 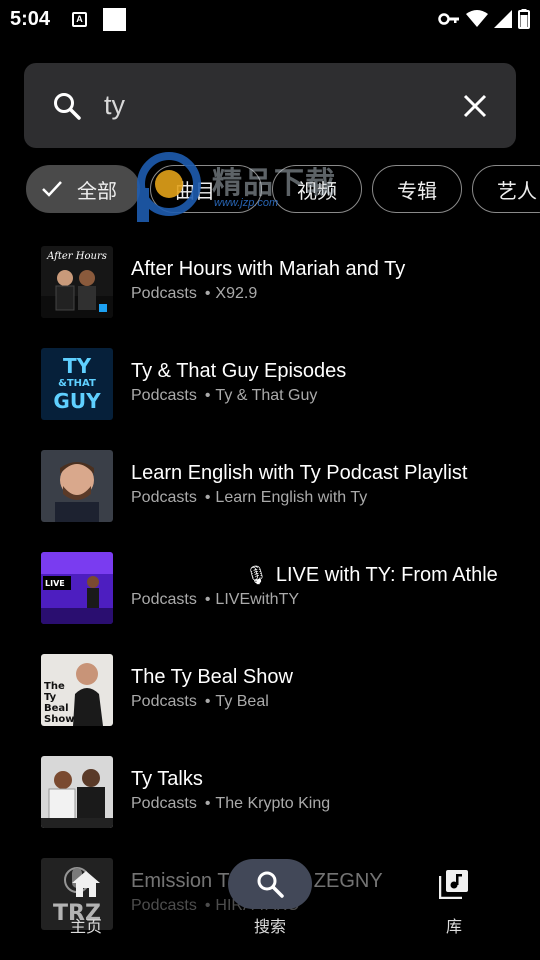 I want to click on nav-search: 搜索, so click(x=270, y=893).